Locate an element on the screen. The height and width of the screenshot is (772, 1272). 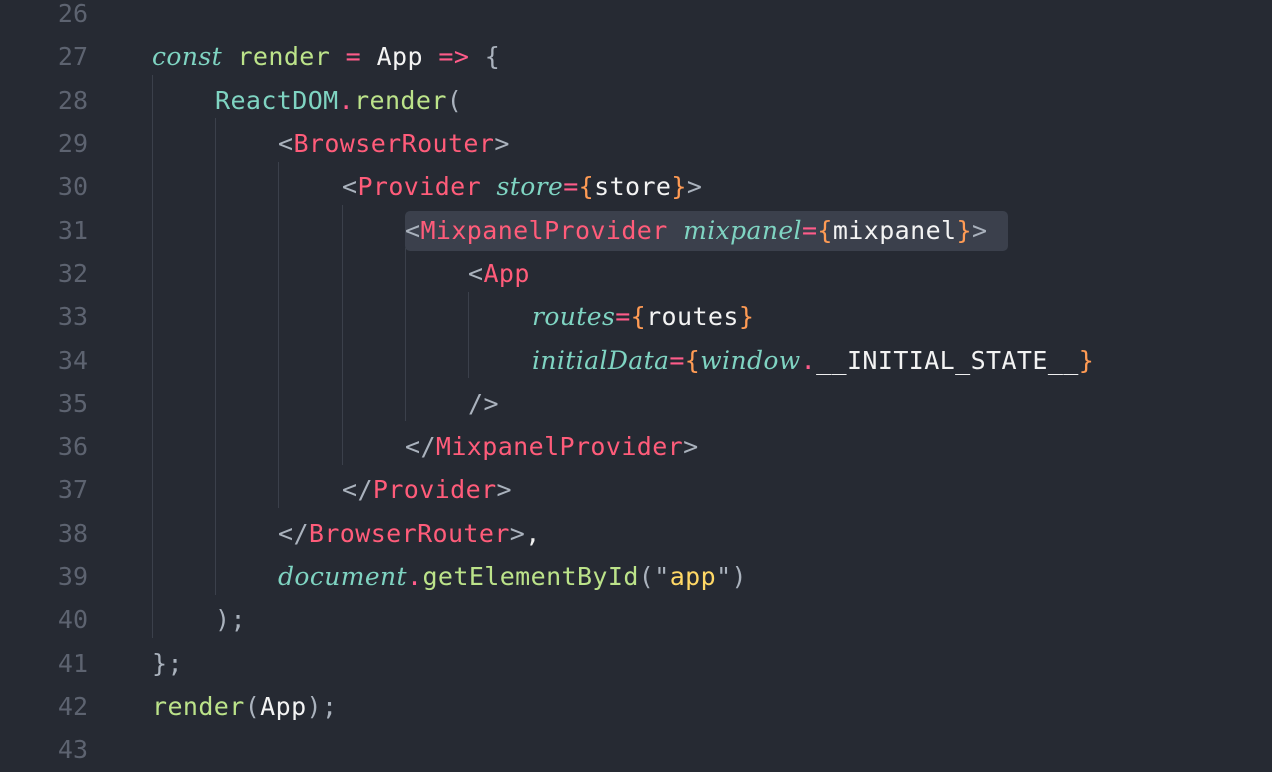
token-var: __INITIAL_STATE__ is located at coordinates (947, 360).